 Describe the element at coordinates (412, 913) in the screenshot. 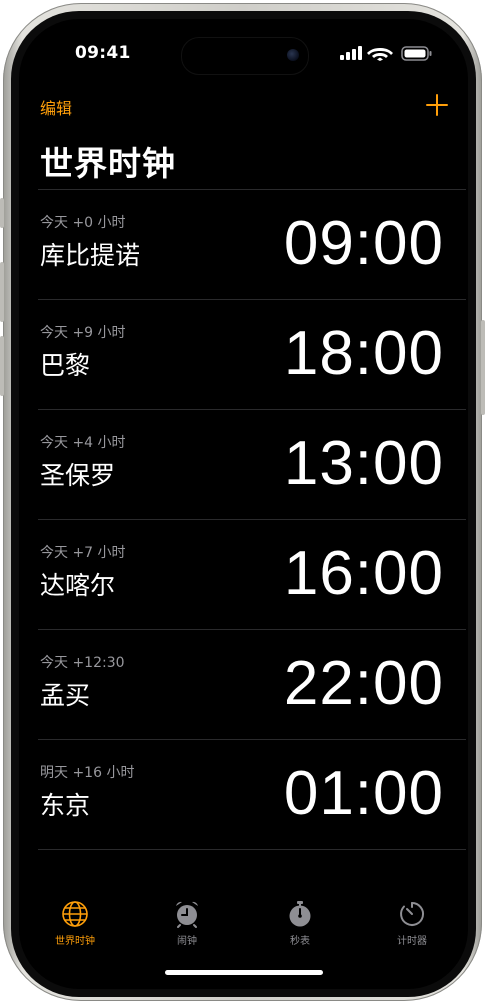

I see `timer-icon` at that location.